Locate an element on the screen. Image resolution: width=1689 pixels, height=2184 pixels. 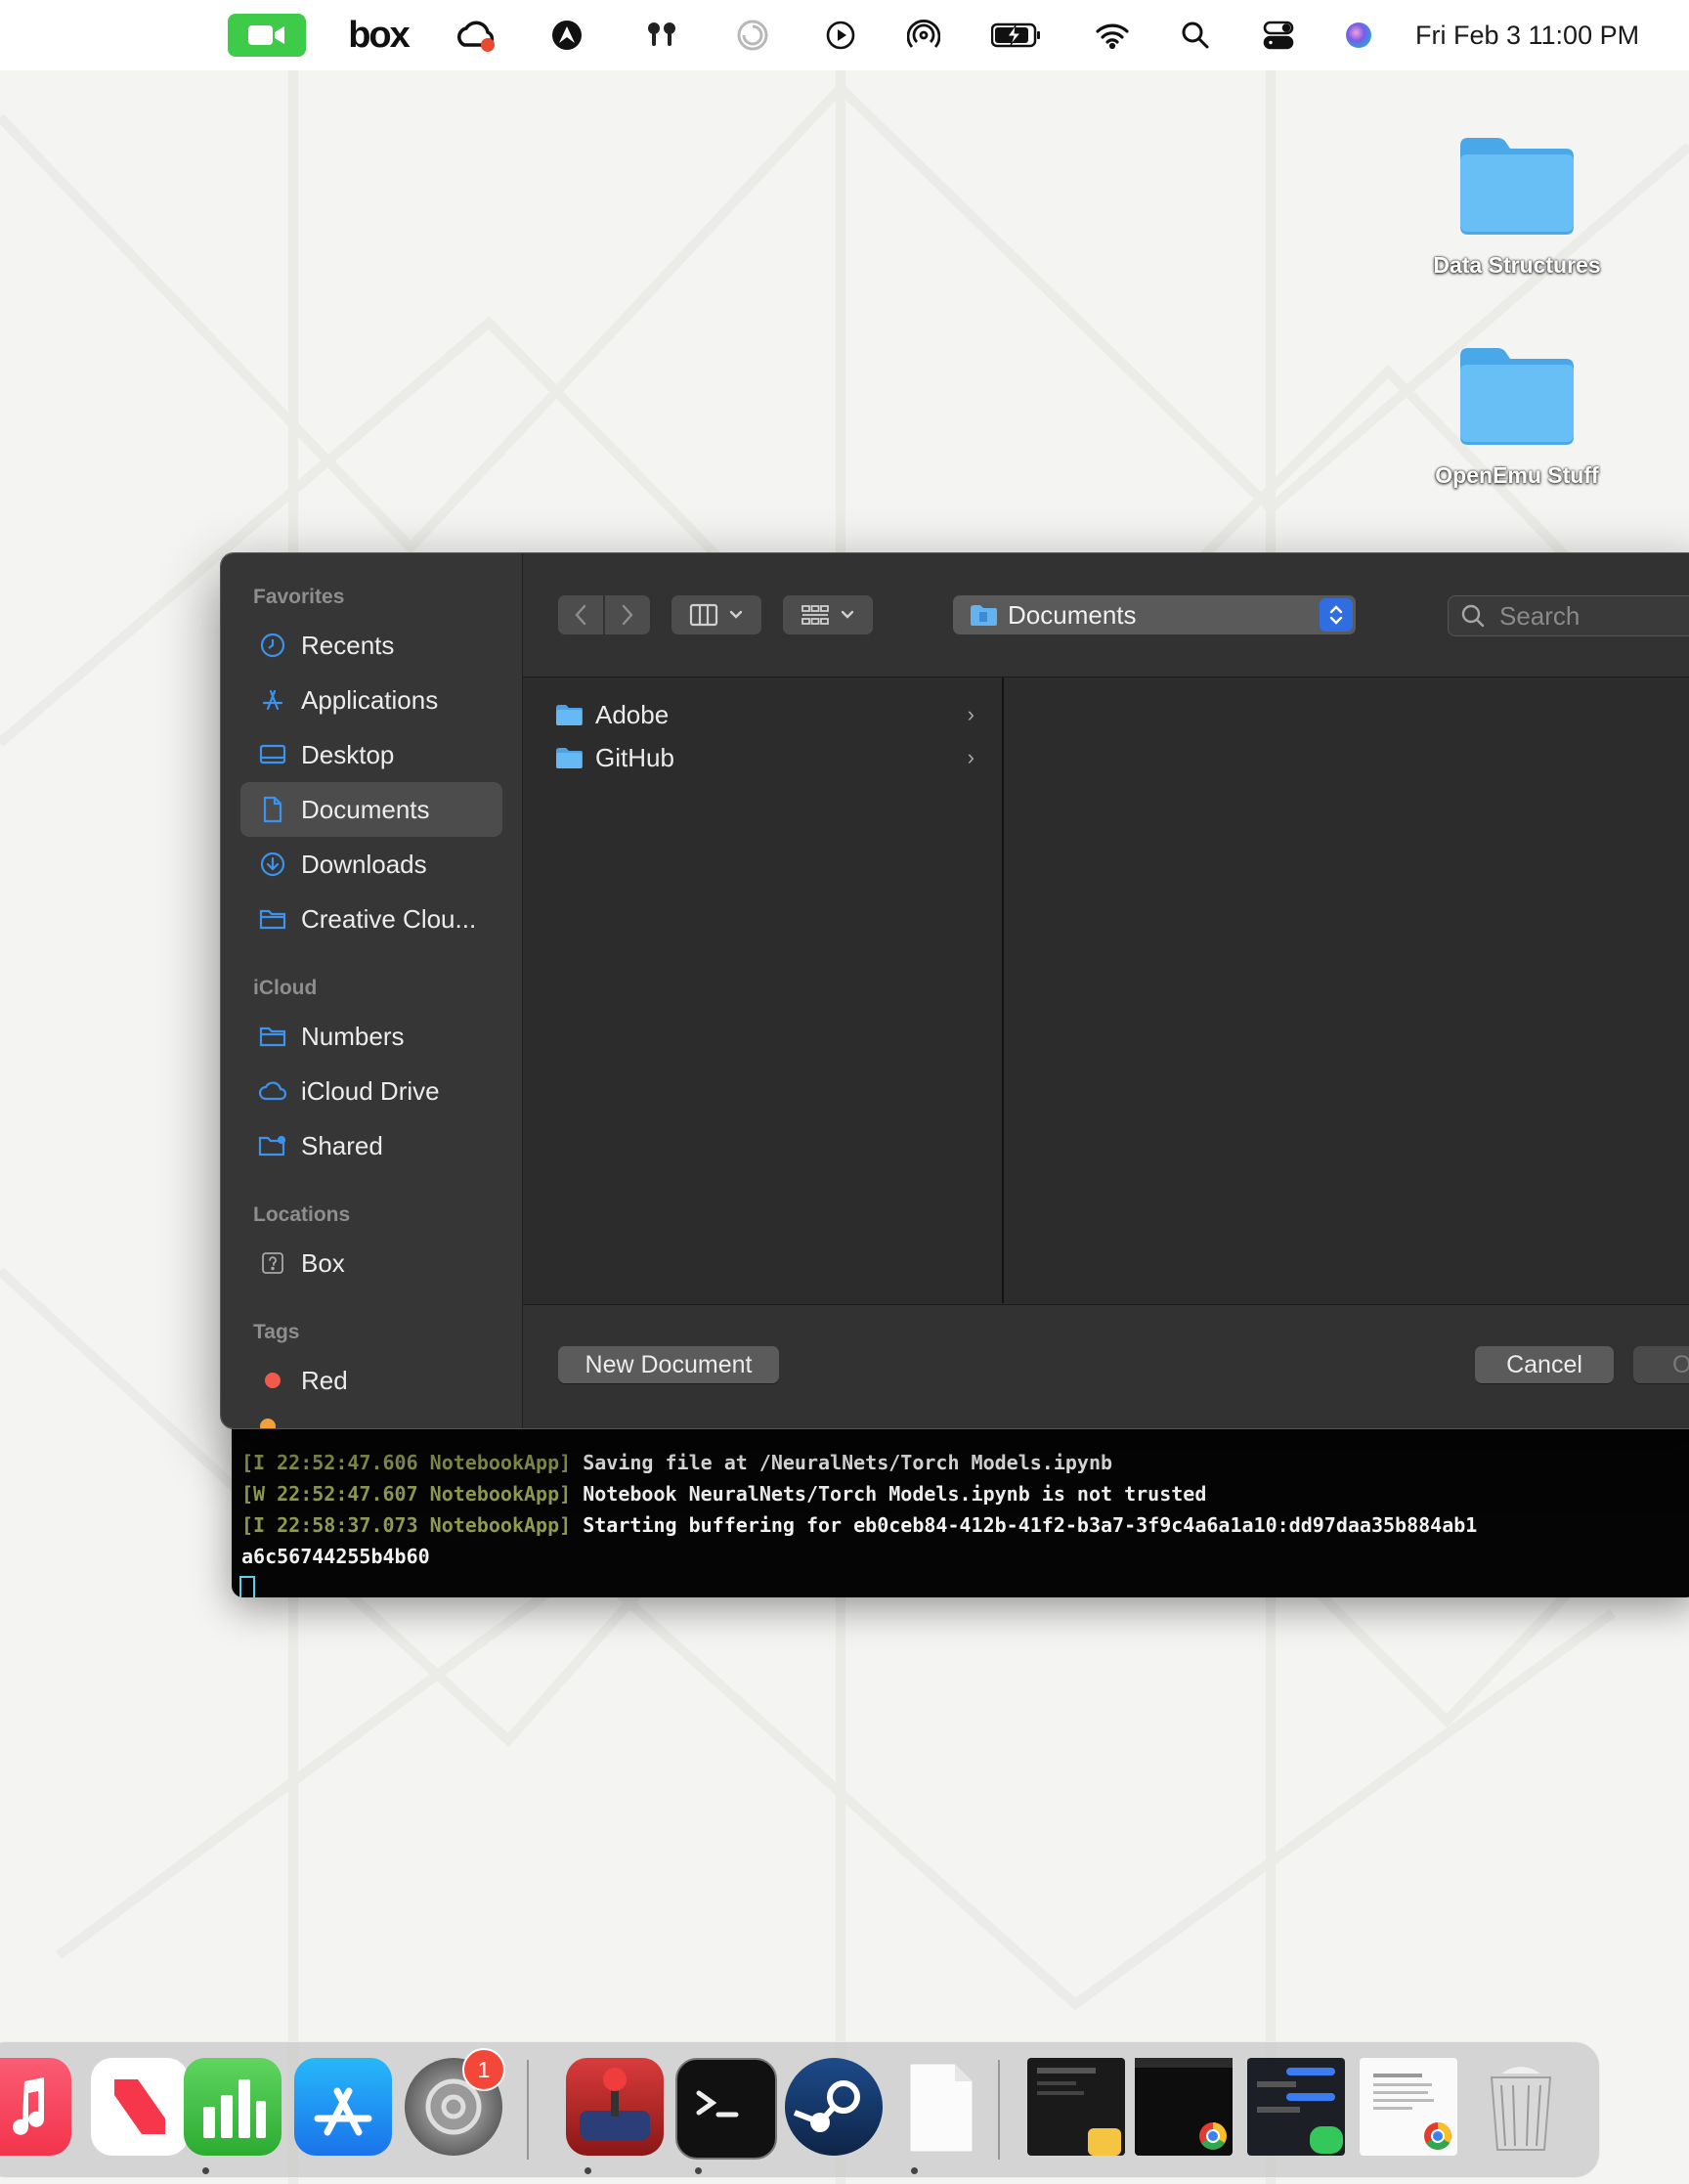
dock: 1 is located at coordinates (800, 2109).